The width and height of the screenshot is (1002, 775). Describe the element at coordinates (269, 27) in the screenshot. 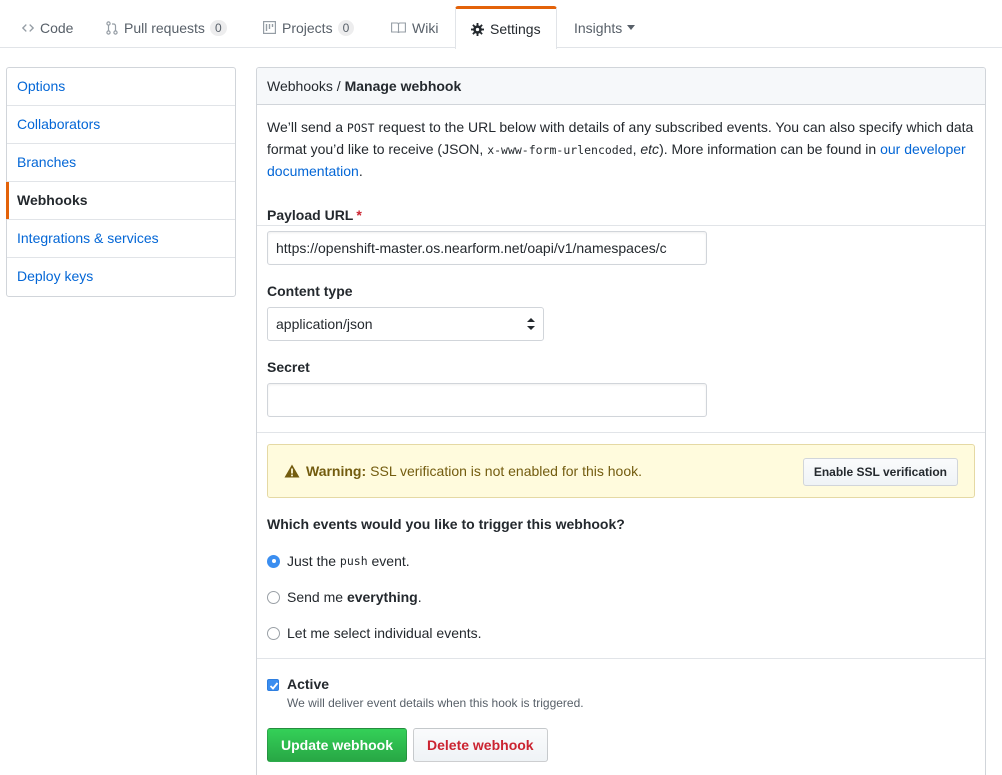

I see `project-icon` at that location.